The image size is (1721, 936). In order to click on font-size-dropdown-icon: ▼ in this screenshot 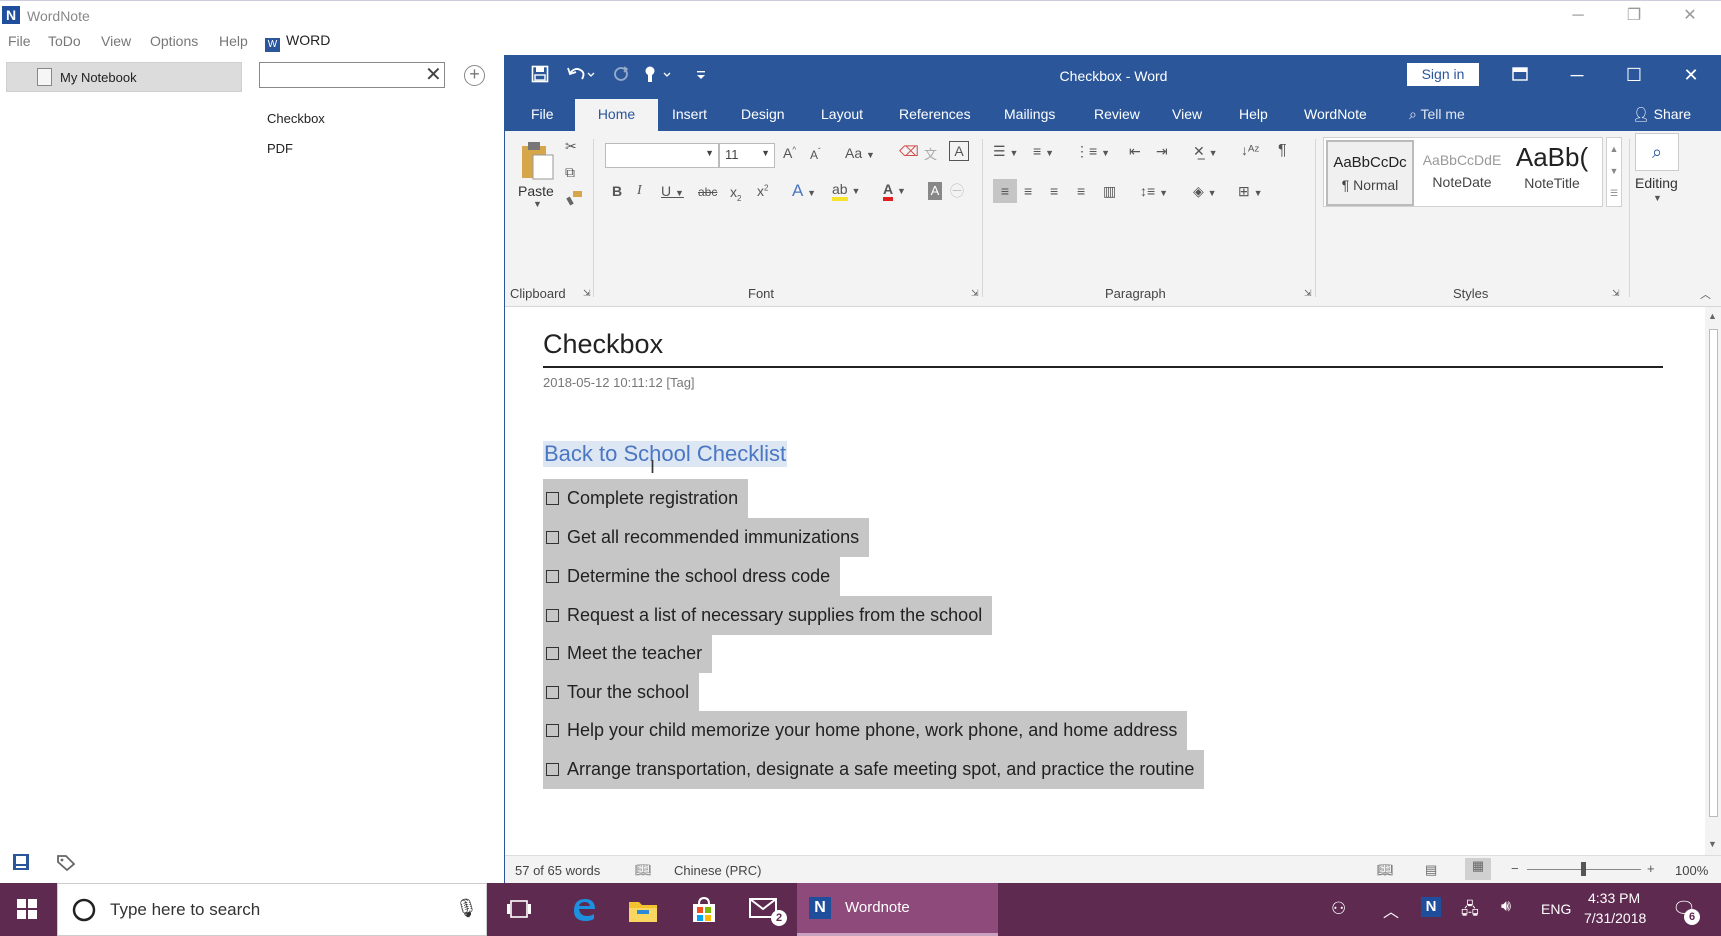, I will do `click(765, 153)`.